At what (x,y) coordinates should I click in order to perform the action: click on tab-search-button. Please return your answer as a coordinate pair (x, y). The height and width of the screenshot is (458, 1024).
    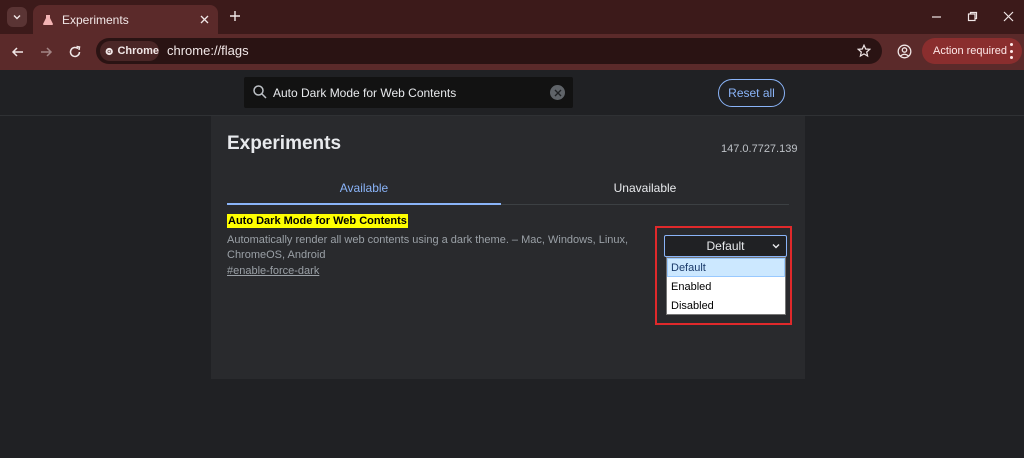
    Looking at the image, I should click on (17, 17).